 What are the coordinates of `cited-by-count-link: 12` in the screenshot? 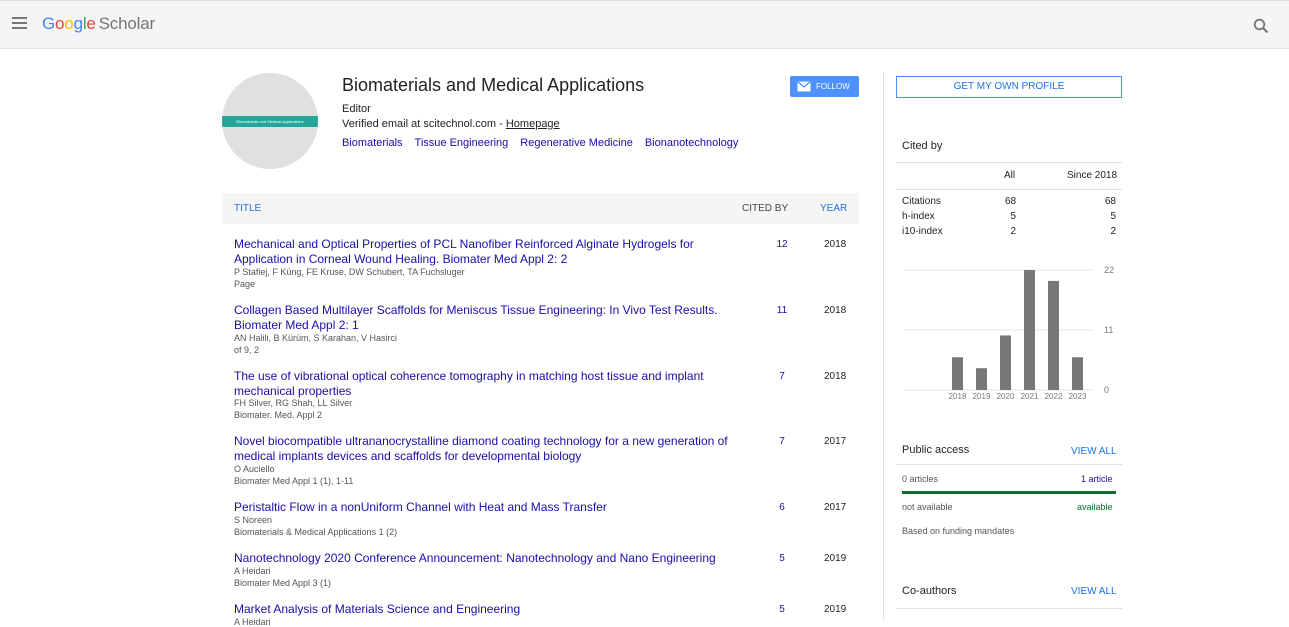 It's located at (782, 244).